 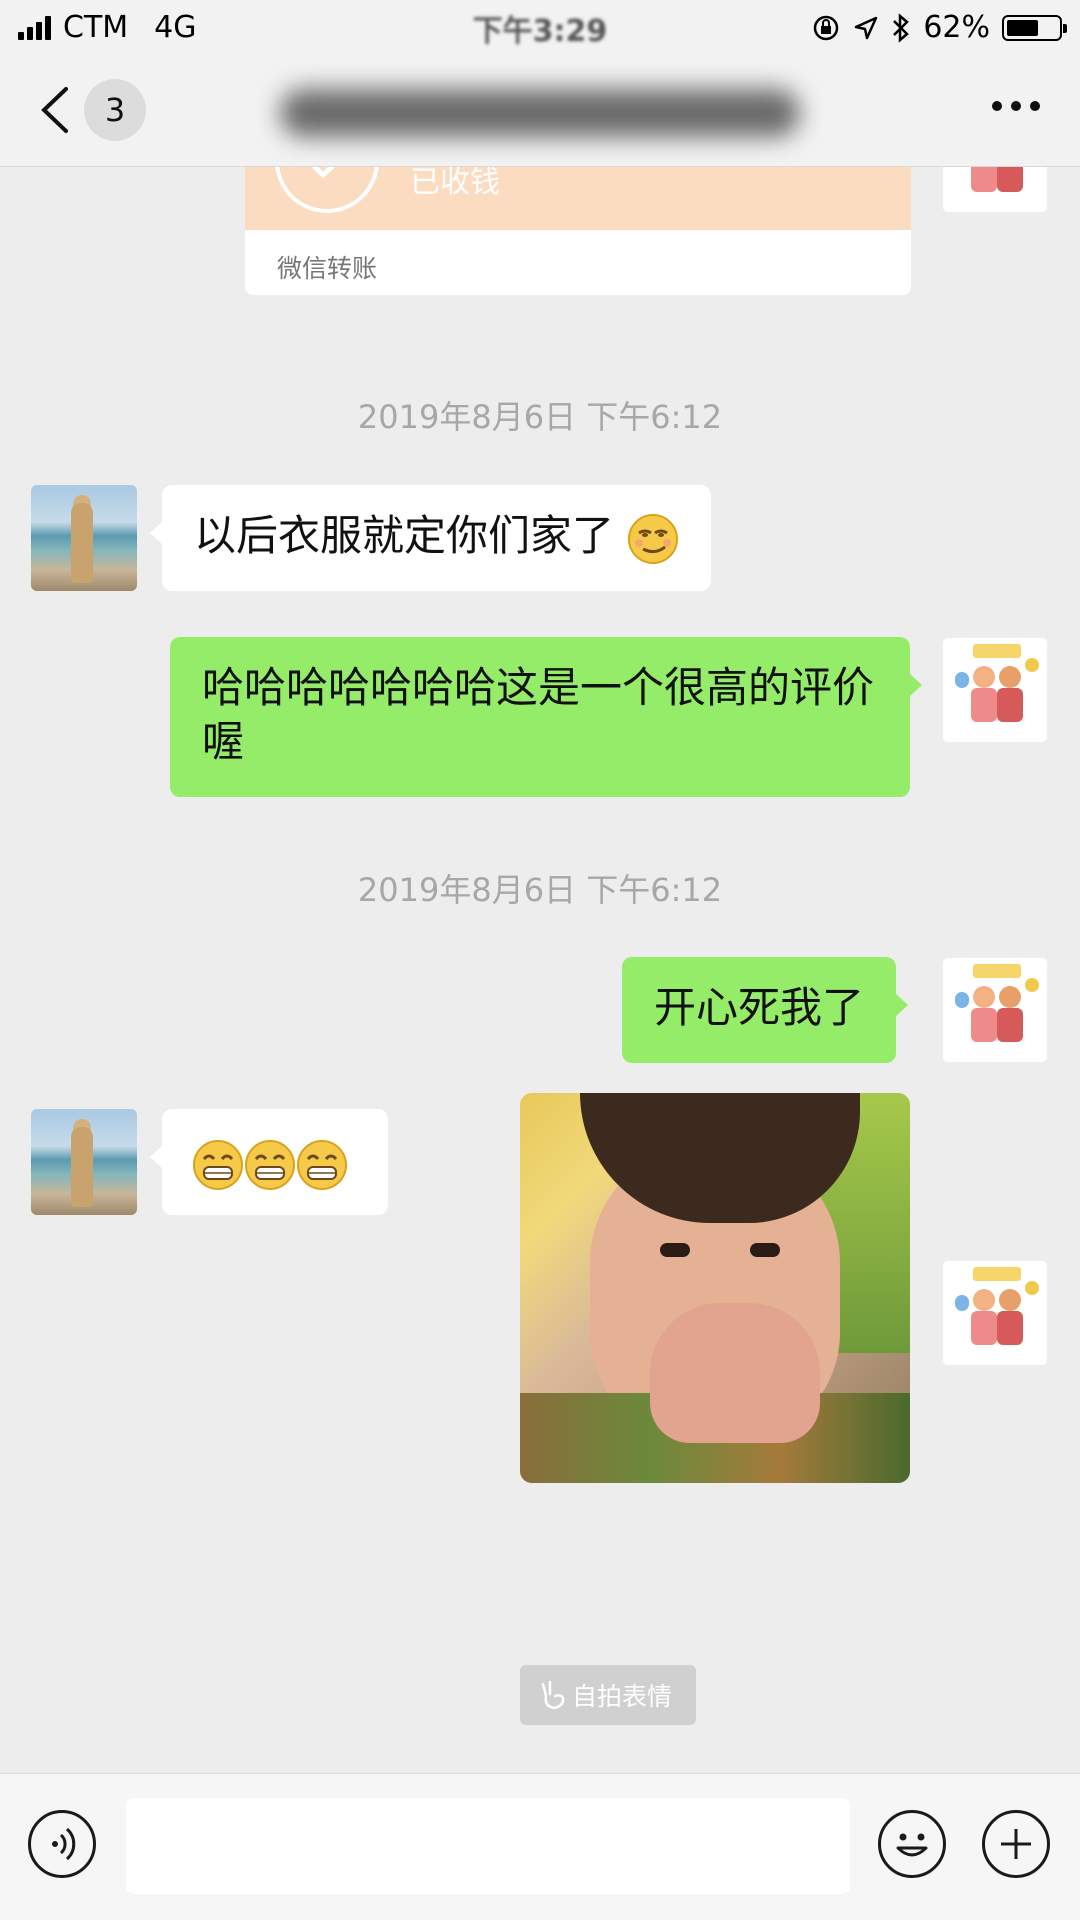 What do you see at coordinates (488, 1846) in the screenshot?
I see `message-input` at bounding box center [488, 1846].